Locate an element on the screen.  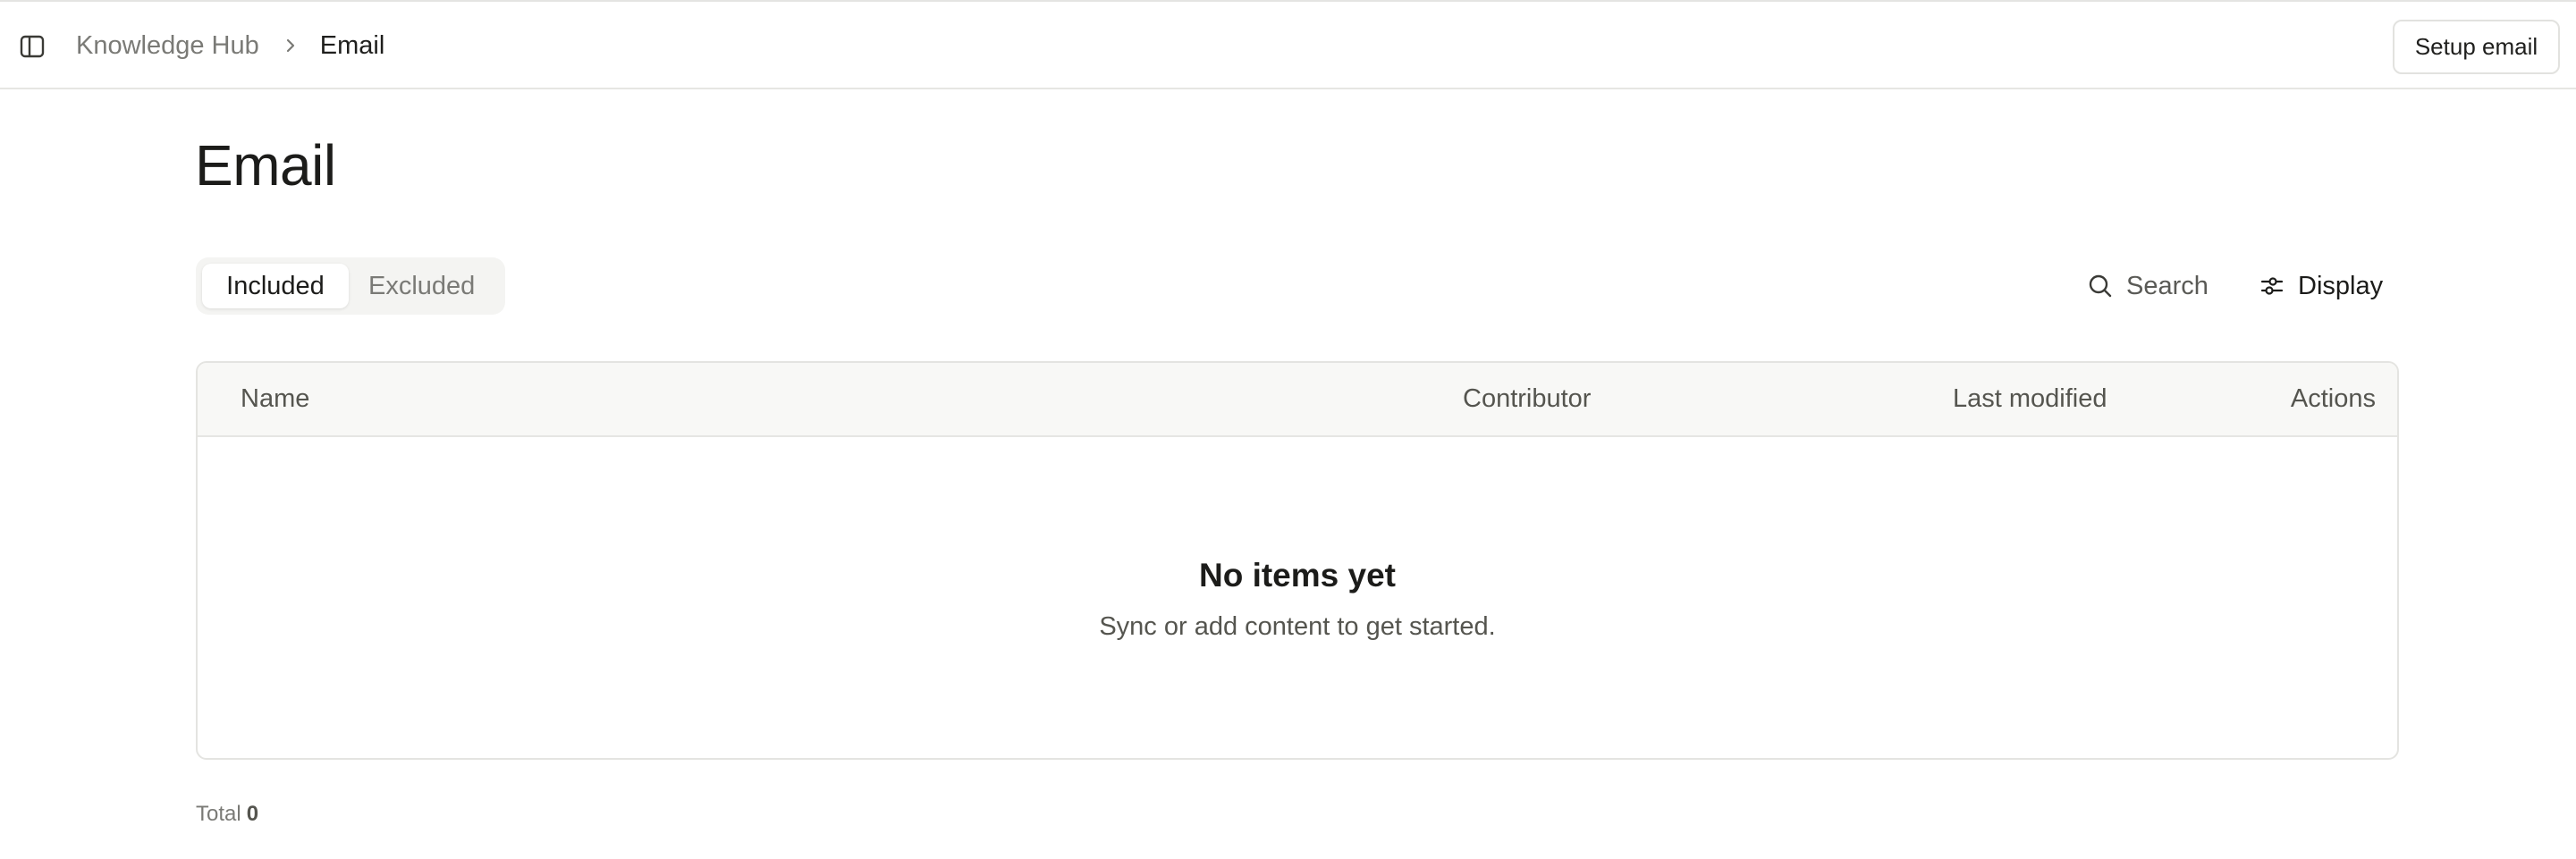
setup-email-button: Setup email is located at coordinates (2476, 47).